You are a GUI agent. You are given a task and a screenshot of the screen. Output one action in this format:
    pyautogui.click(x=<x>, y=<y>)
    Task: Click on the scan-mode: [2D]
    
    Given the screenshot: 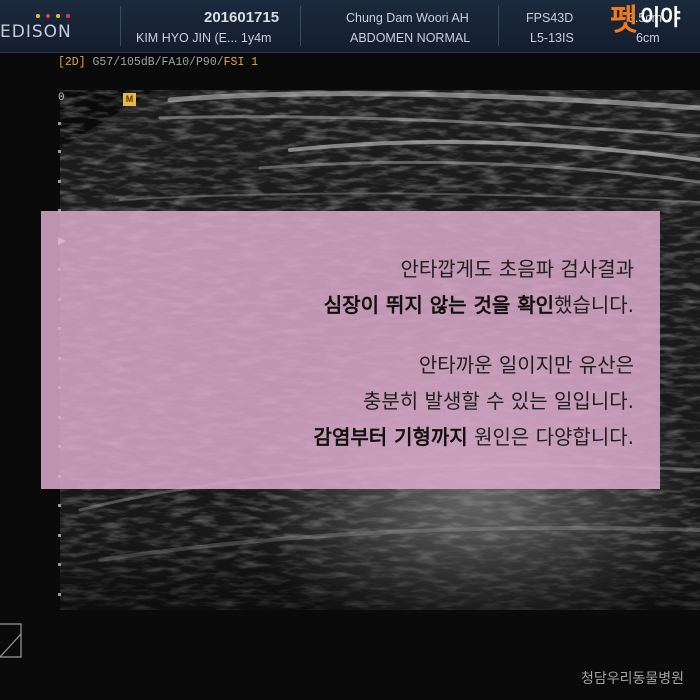 What is the action you would take?
    pyautogui.click(x=72, y=62)
    